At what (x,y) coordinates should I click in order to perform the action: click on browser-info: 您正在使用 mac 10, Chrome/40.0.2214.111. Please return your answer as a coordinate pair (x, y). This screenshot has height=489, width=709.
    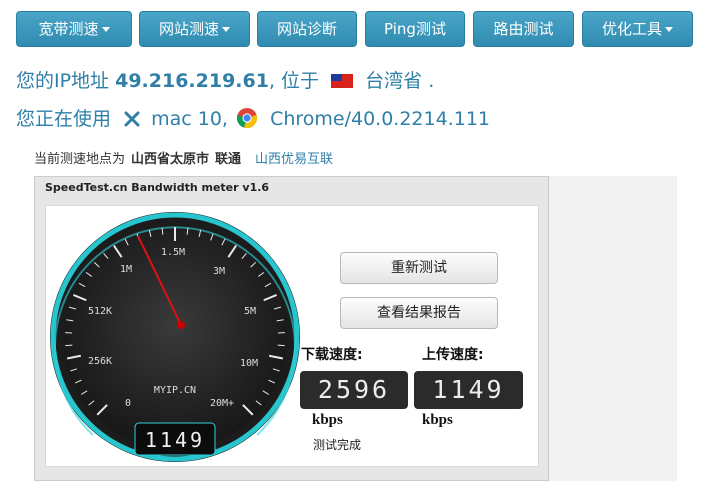
    Looking at the image, I should click on (253, 117).